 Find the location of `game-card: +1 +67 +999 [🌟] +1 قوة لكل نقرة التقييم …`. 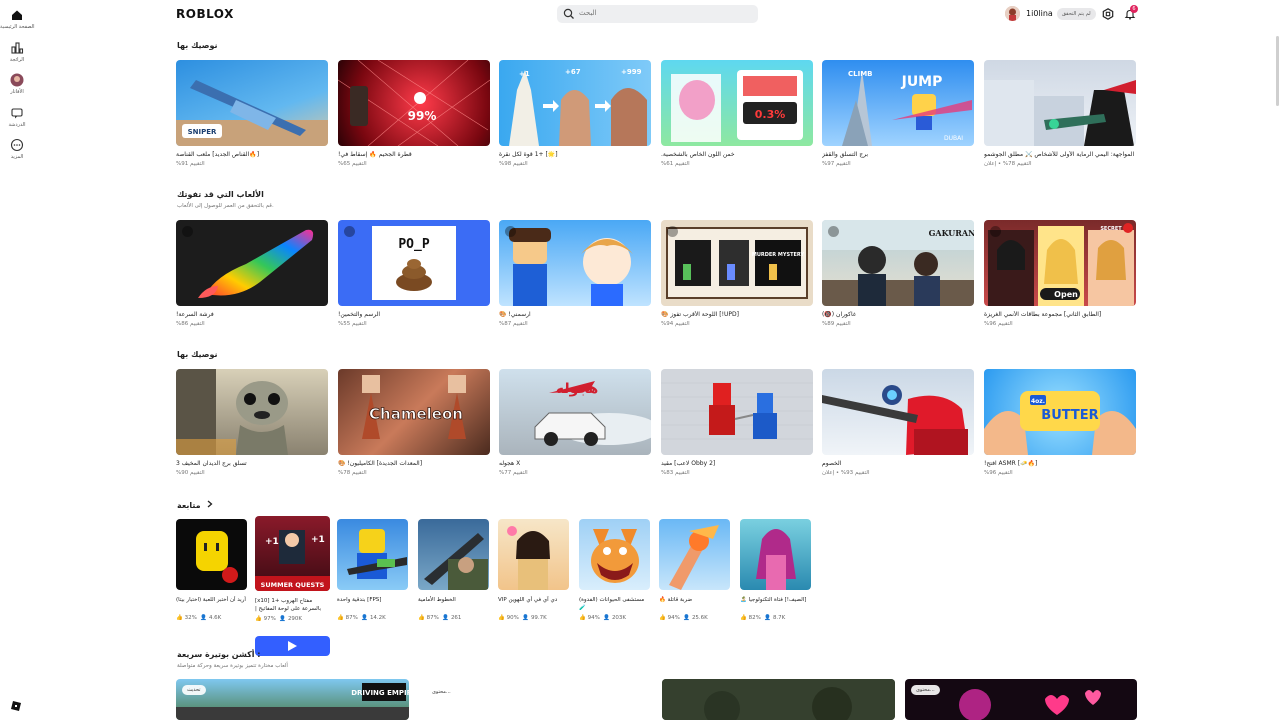

game-card: +1 +67 +999 [🌟] +1 قوة لكل نقرة التقييم … is located at coordinates (575, 113).